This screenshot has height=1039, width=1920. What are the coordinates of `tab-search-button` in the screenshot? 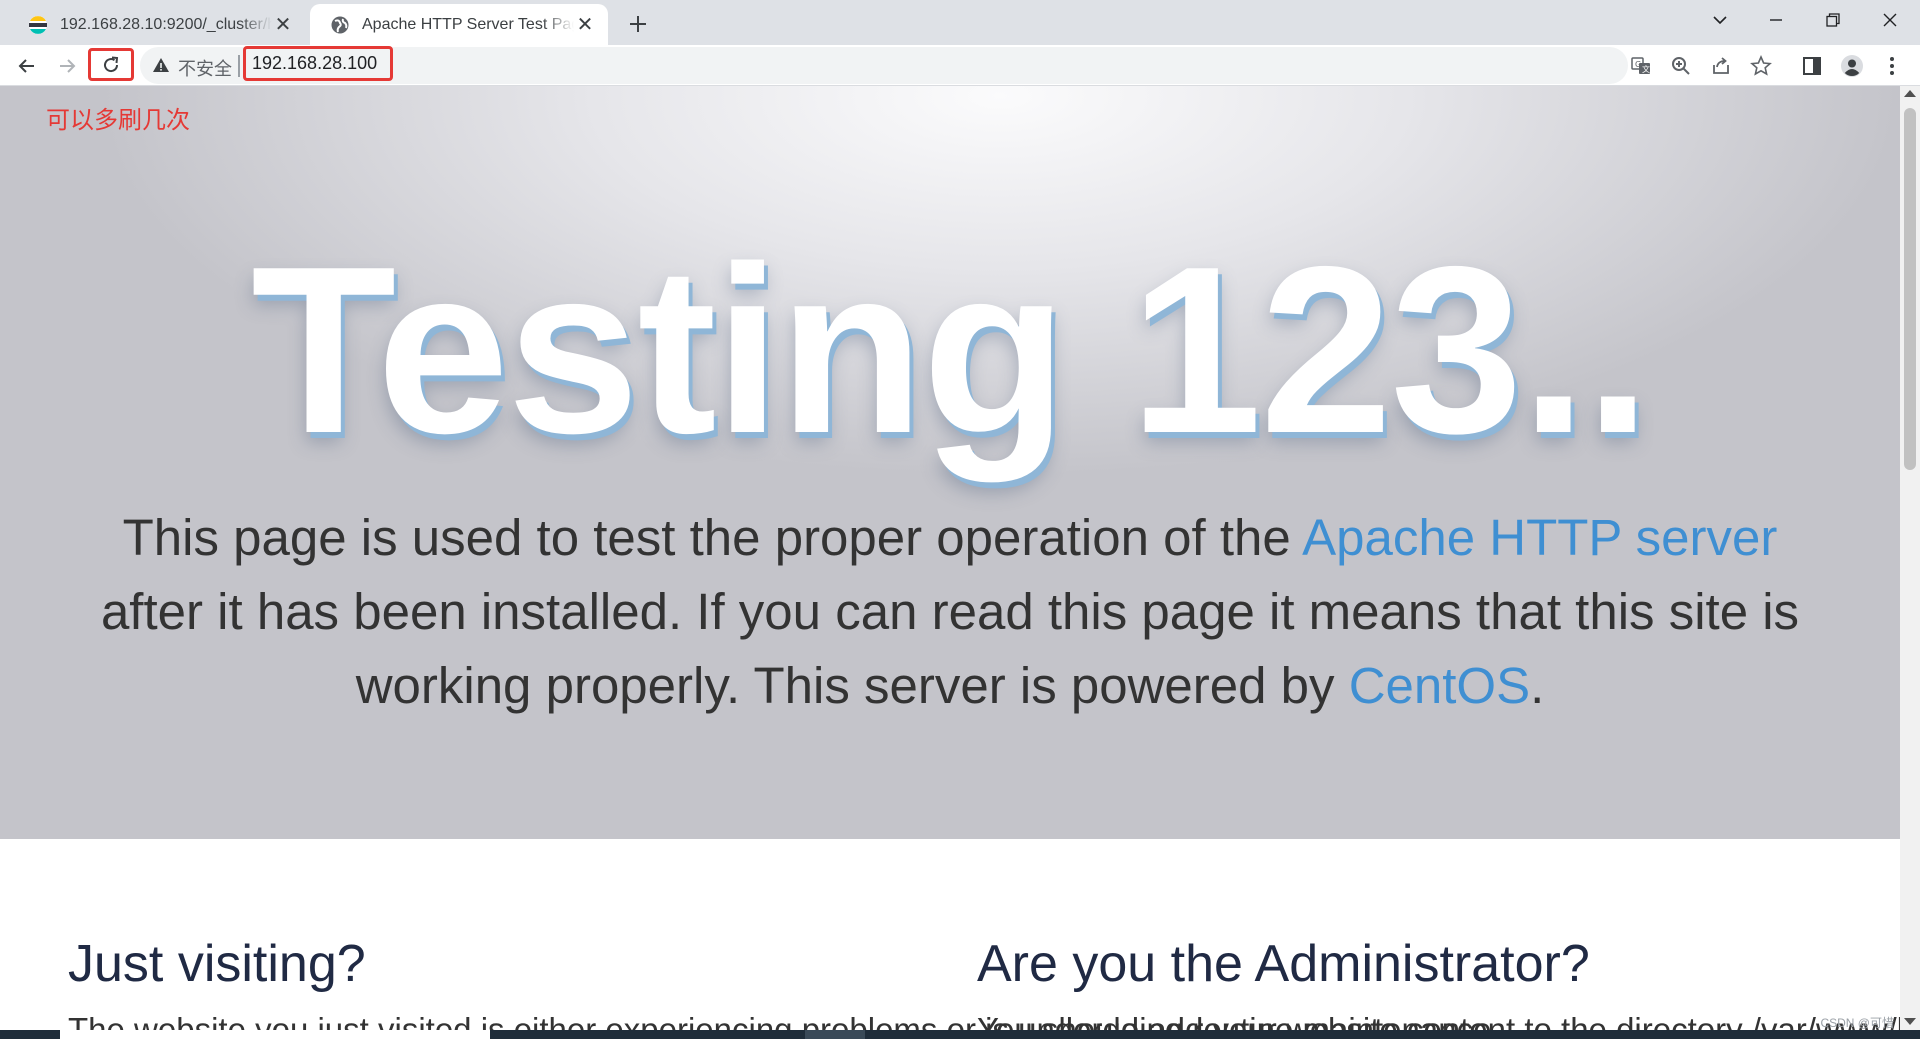 It's located at (1720, 20).